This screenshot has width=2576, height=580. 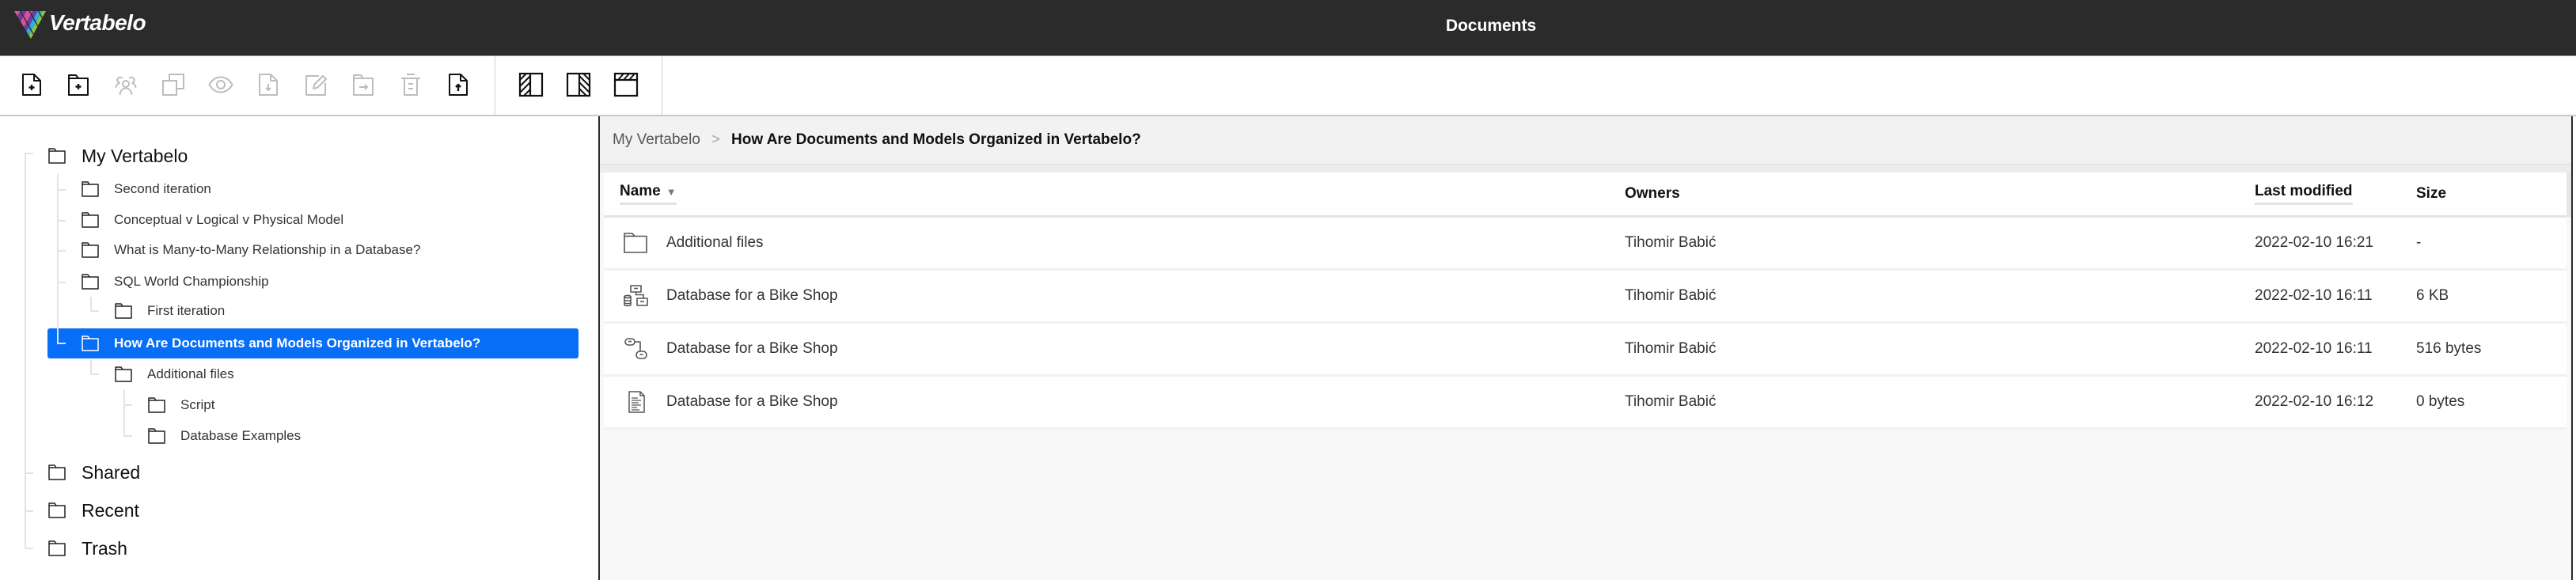 I want to click on panel-border, so click(x=2572, y=348).